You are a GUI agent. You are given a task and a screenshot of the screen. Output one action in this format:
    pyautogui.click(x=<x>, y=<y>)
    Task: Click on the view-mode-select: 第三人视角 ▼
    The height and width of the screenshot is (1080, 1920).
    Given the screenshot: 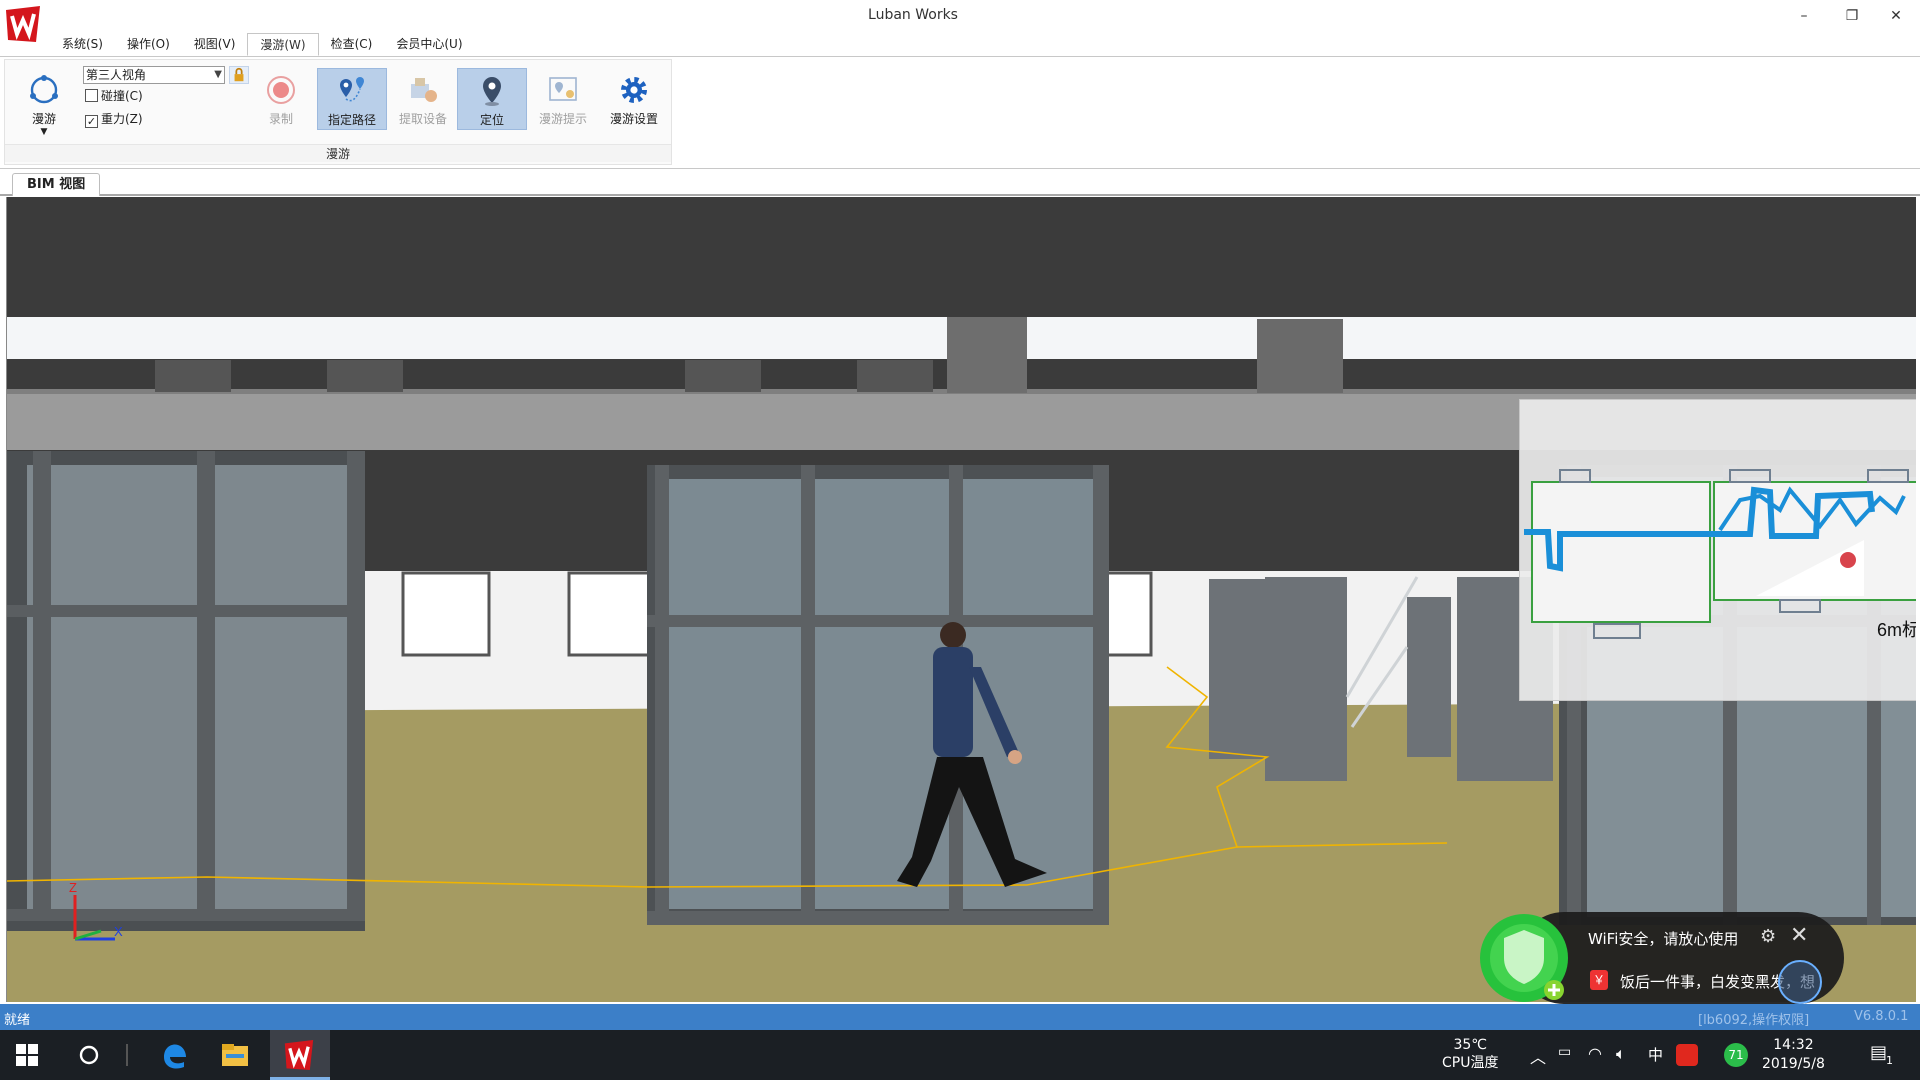 What is the action you would take?
    pyautogui.click(x=154, y=75)
    